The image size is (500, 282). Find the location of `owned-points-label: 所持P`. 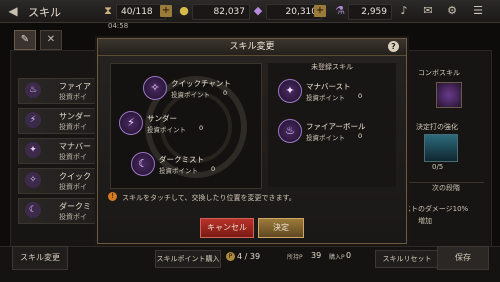

owned-points-label: 所持P is located at coordinates (295, 257).